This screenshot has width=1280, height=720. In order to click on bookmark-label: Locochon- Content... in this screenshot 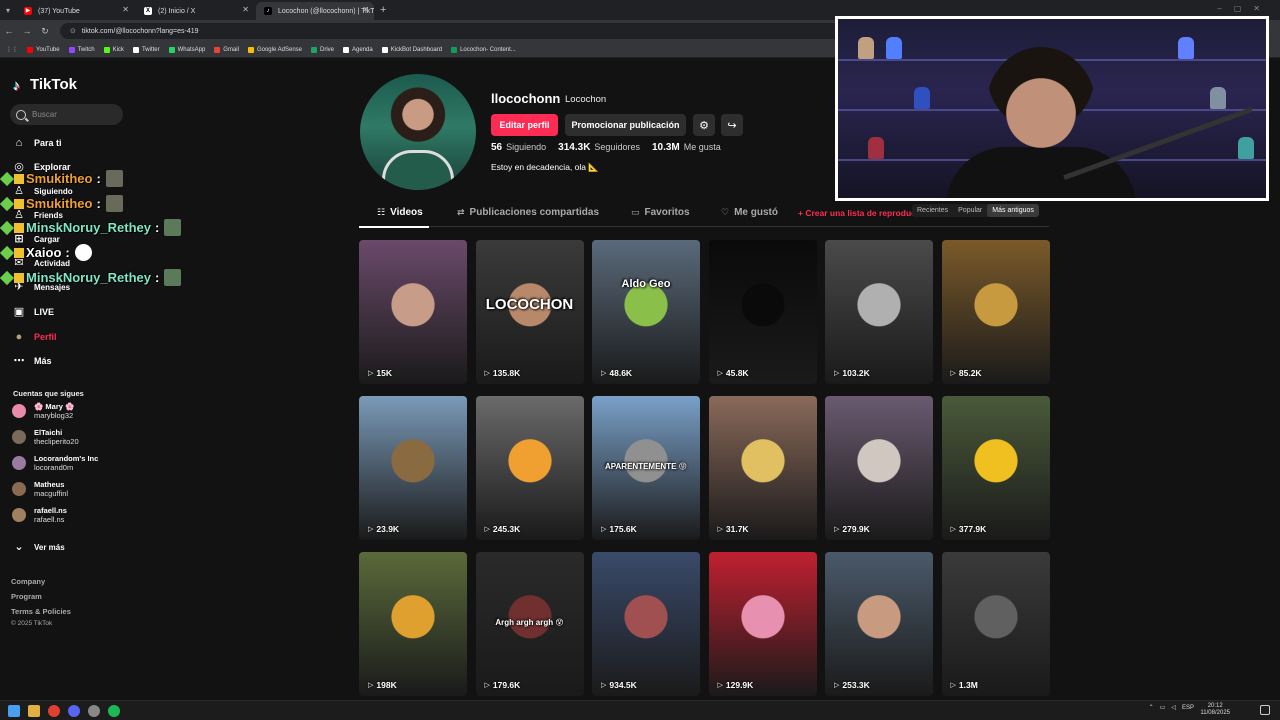, I will do `click(488, 49)`.